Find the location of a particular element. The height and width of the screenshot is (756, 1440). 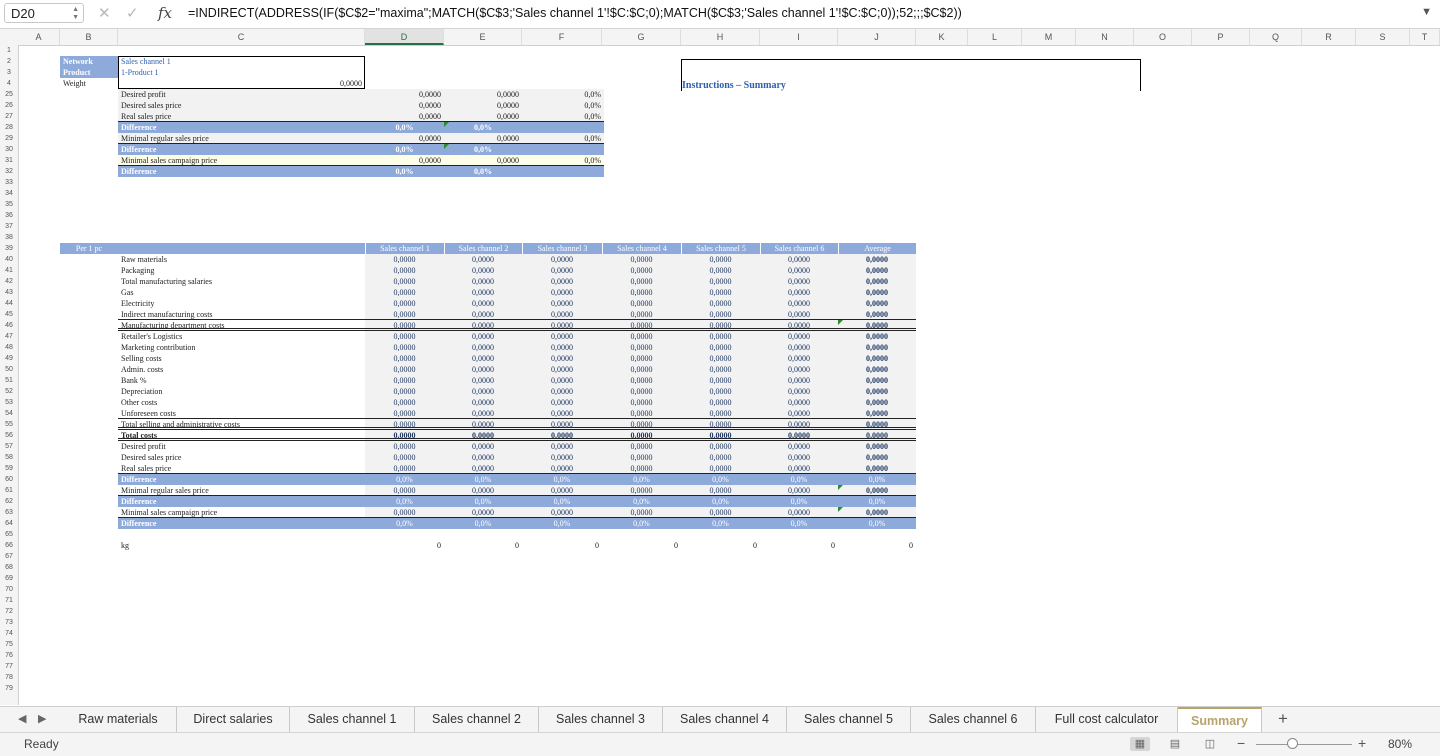

row-header-4: 4 is located at coordinates (9, 83).